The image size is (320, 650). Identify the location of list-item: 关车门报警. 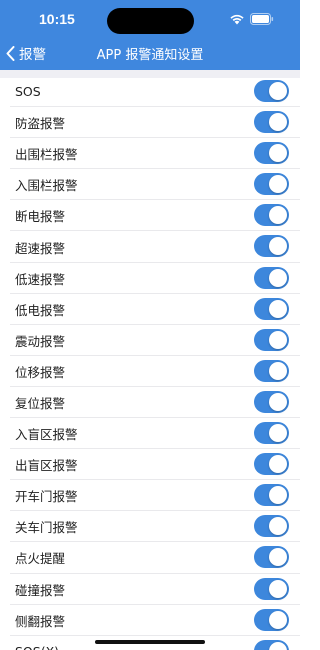
(150, 527).